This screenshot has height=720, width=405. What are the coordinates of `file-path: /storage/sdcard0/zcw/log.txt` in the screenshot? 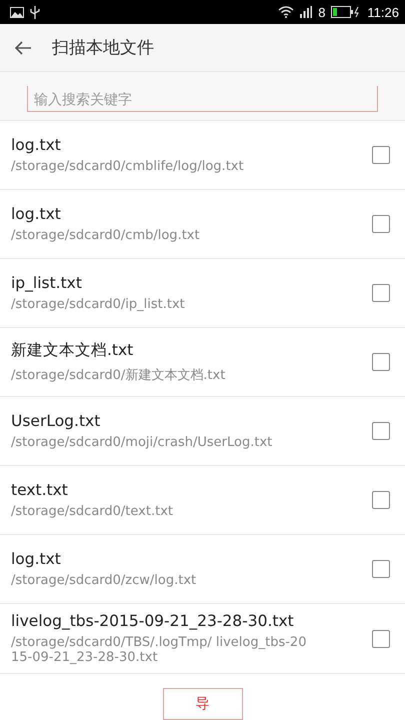 It's located at (104, 580).